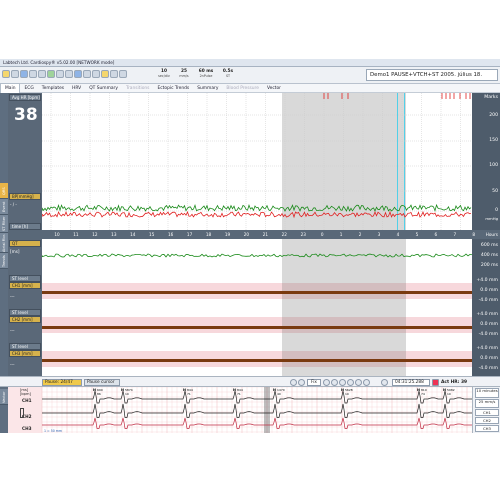  I want to click on zoom-out-icon, so click(69, 74).